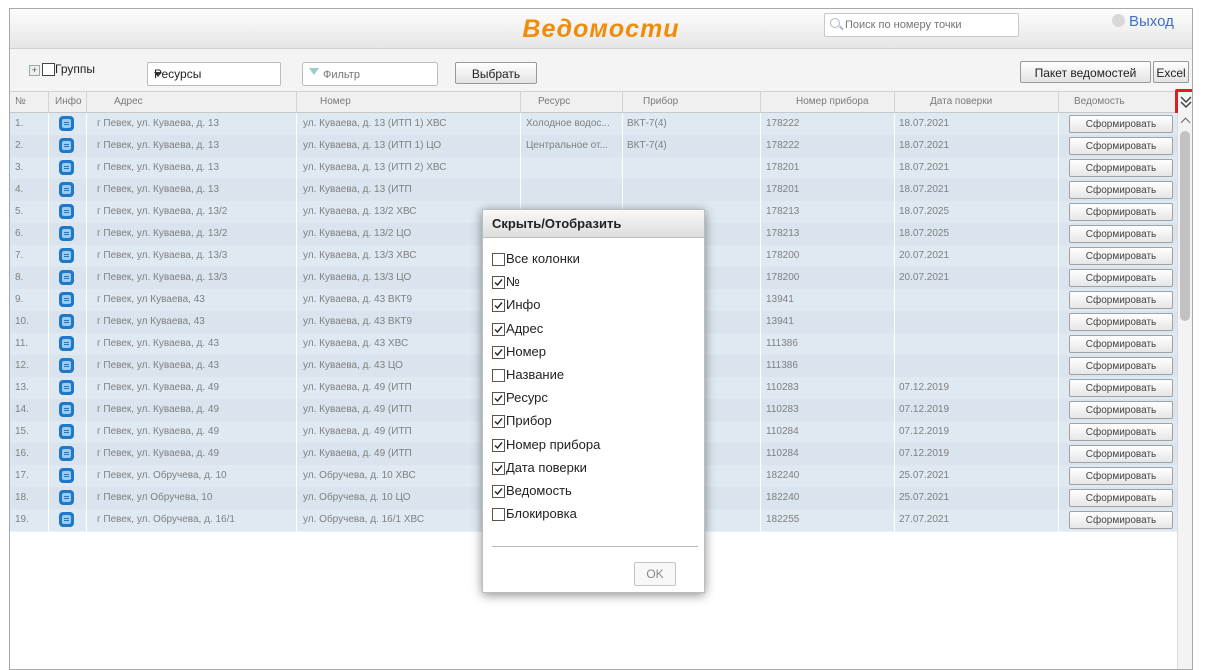 This screenshot has width=1211, height=670. I want to click on col-header-number: №, so click(20, 101).